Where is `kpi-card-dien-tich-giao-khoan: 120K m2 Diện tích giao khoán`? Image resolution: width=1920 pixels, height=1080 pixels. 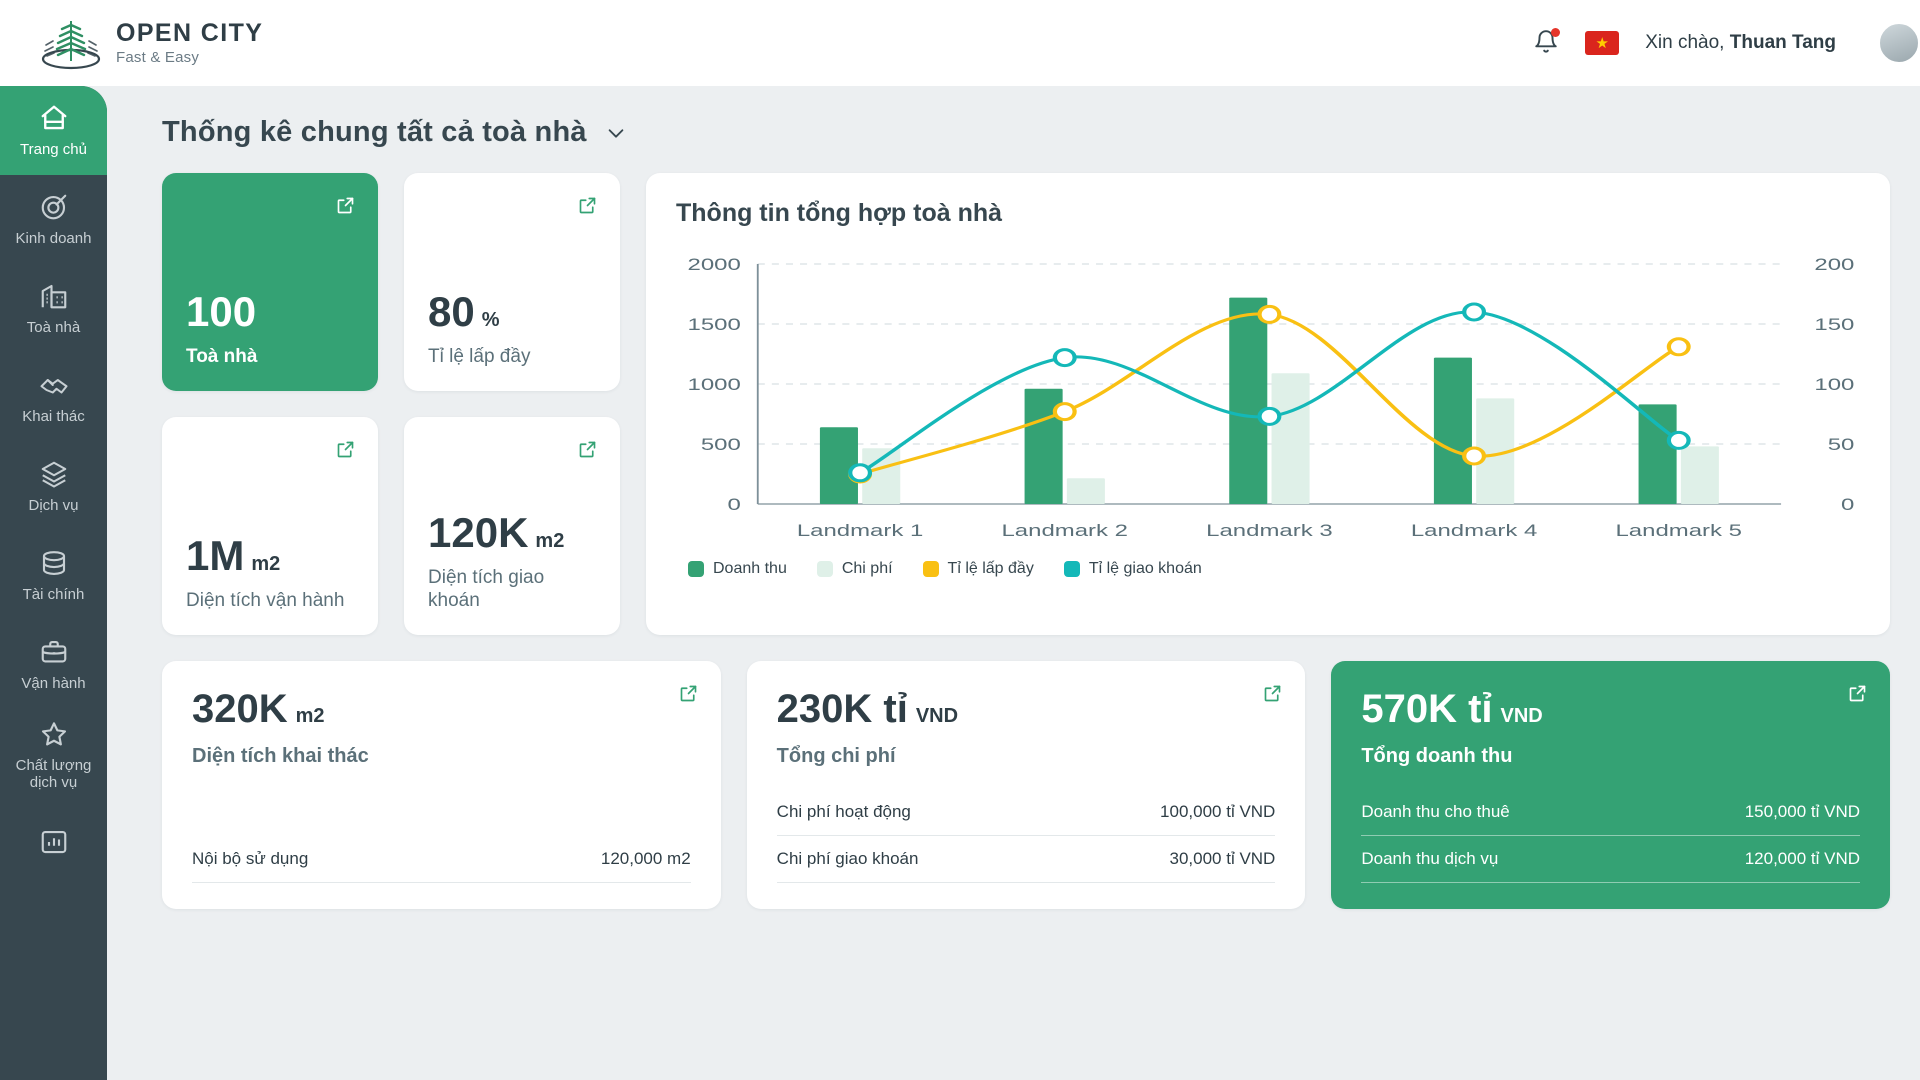
kpi-card-dien-tich-giao-khoan: 120K m2 Diện tích giao khoán is located at coordinates (512, 526).